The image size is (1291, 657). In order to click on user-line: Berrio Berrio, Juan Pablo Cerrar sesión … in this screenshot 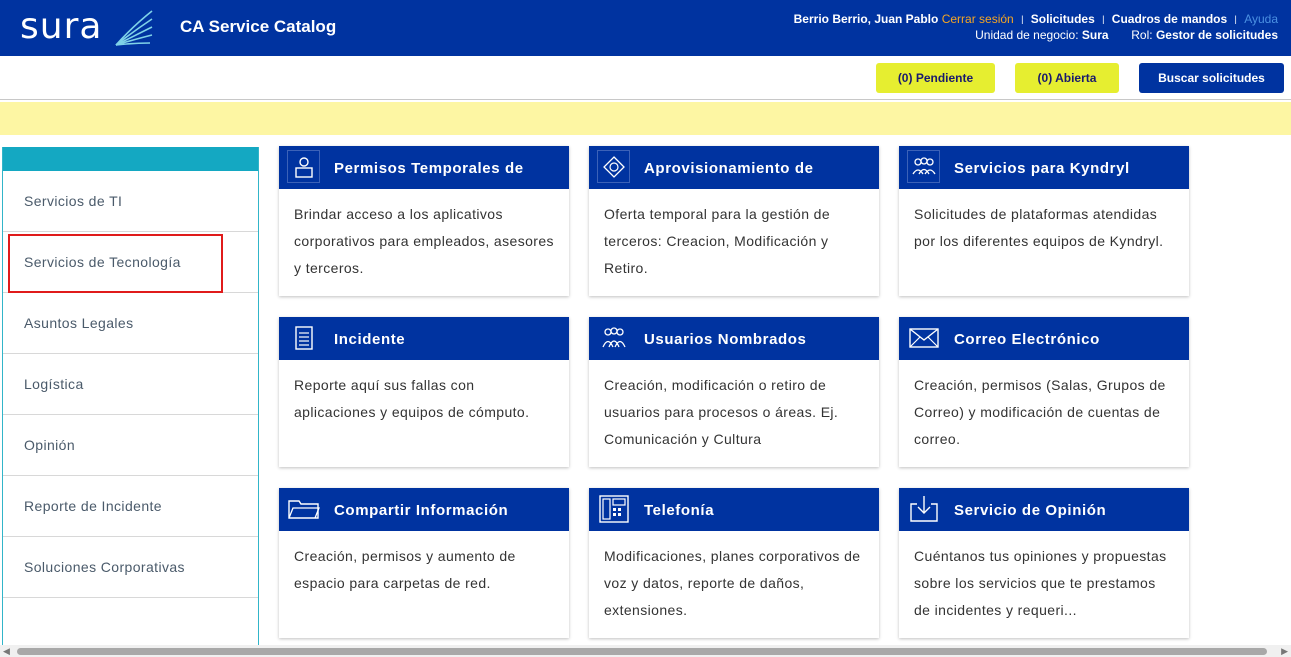, I will do `click(1036, 19)`.